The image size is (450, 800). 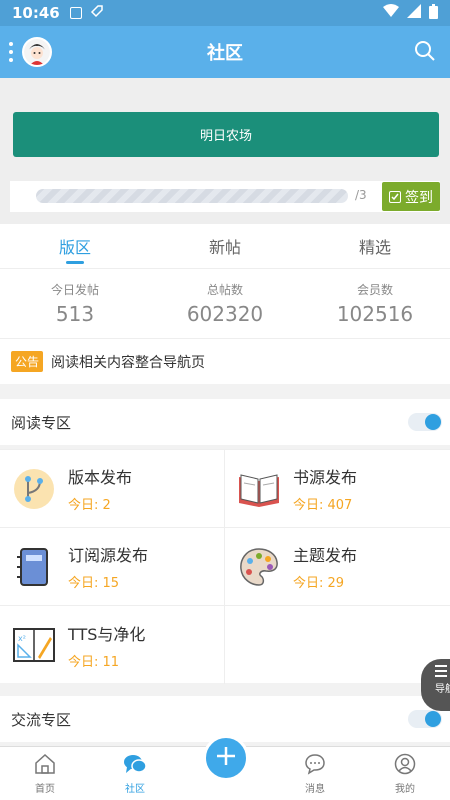 I want to click on wifi-icon, so click(x=391, y=13).